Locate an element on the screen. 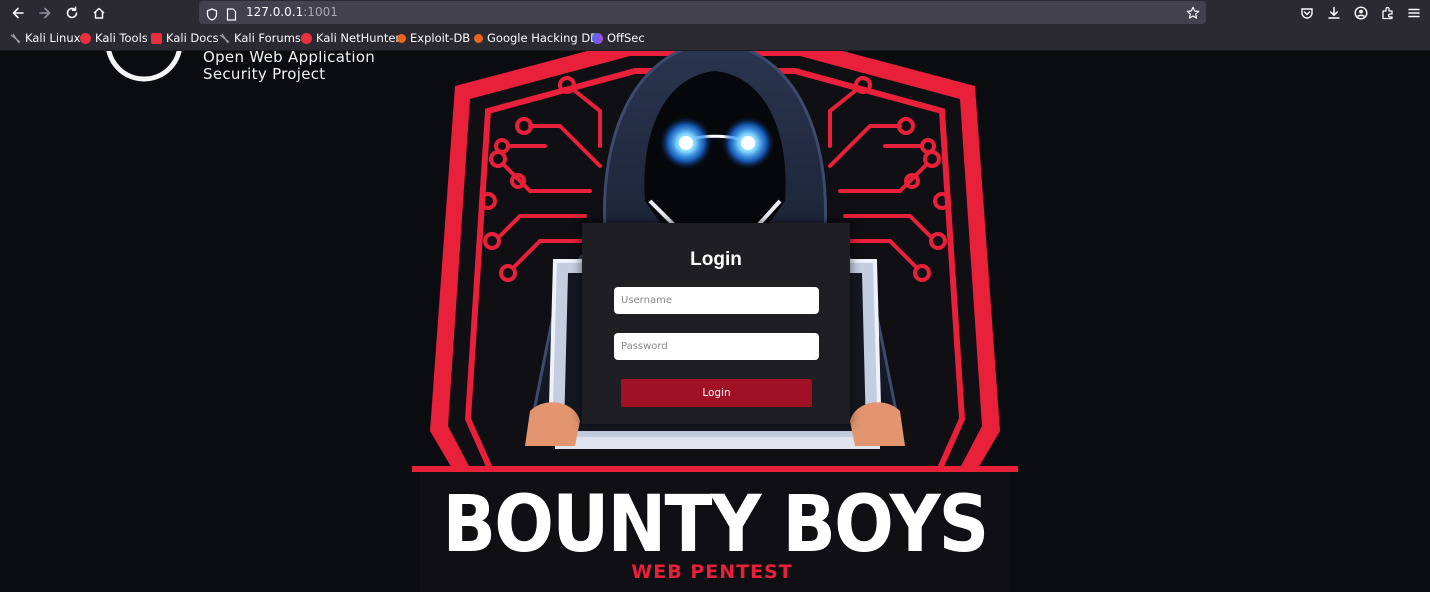 The width and height of the screenshot is (1430, 592). bookmark-kali-nethunter: Kali NetHunter is located at coordinates (350, 38).